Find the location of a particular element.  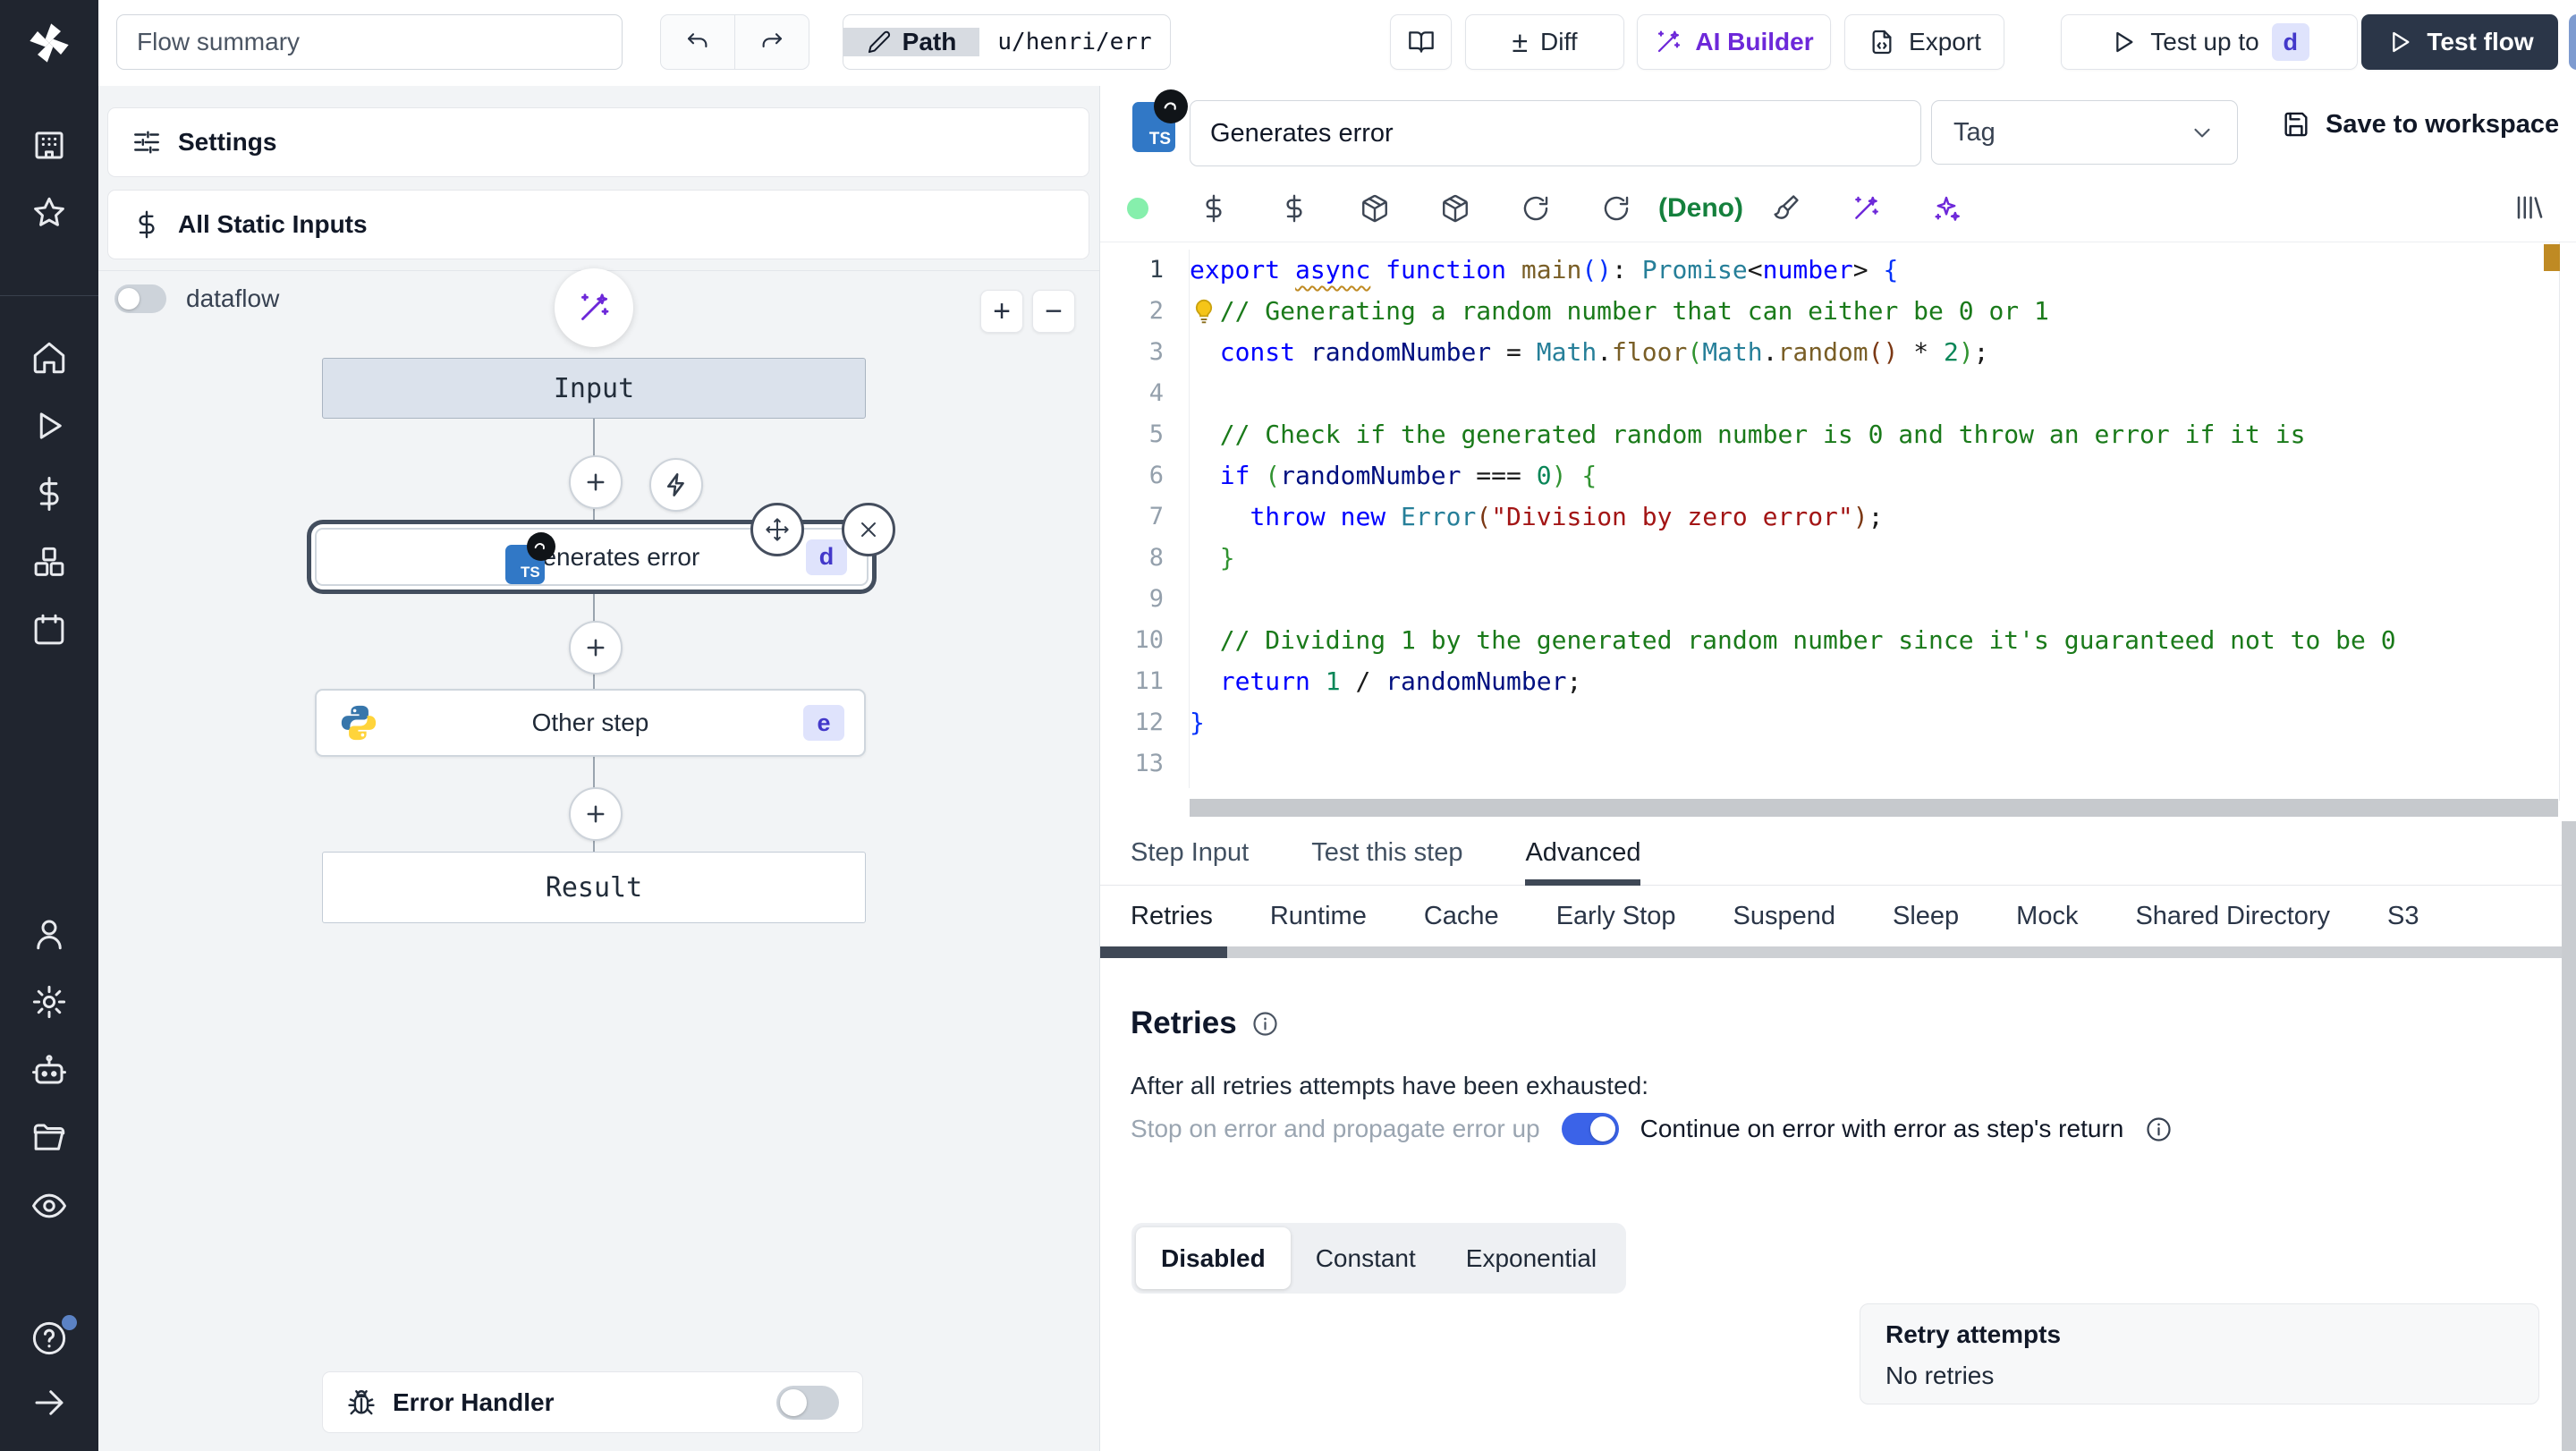

library-icon is located at coordinates (2529, 207).